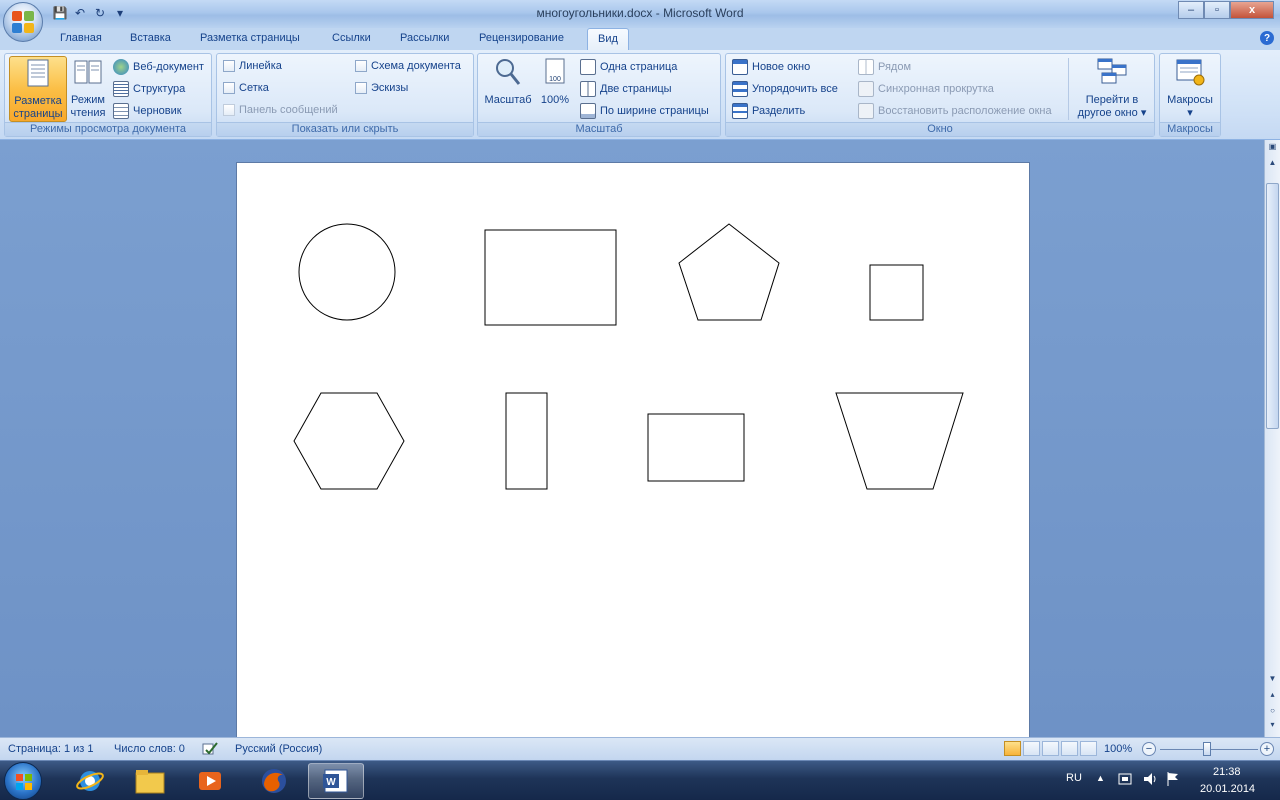 This screenshot has height=800, width=1280. I want to click on group-label-macros: Макросы, so click(1190, 129).